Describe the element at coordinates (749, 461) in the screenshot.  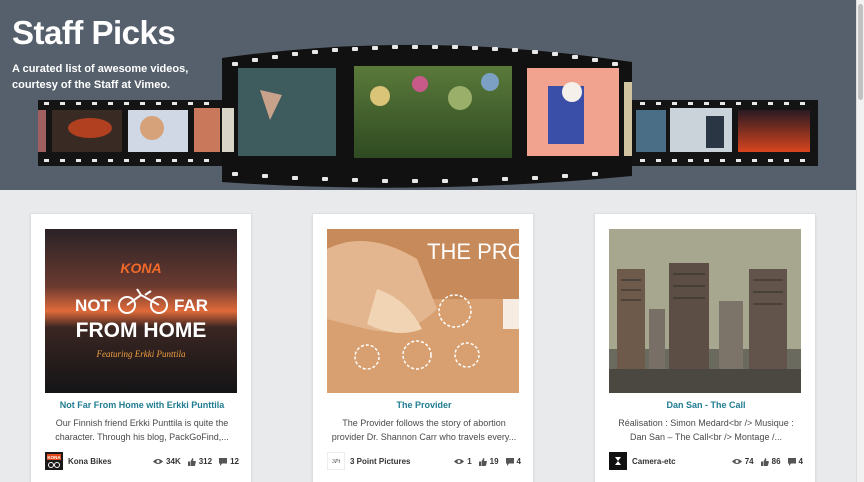
I see `views-count: 74` at that location.